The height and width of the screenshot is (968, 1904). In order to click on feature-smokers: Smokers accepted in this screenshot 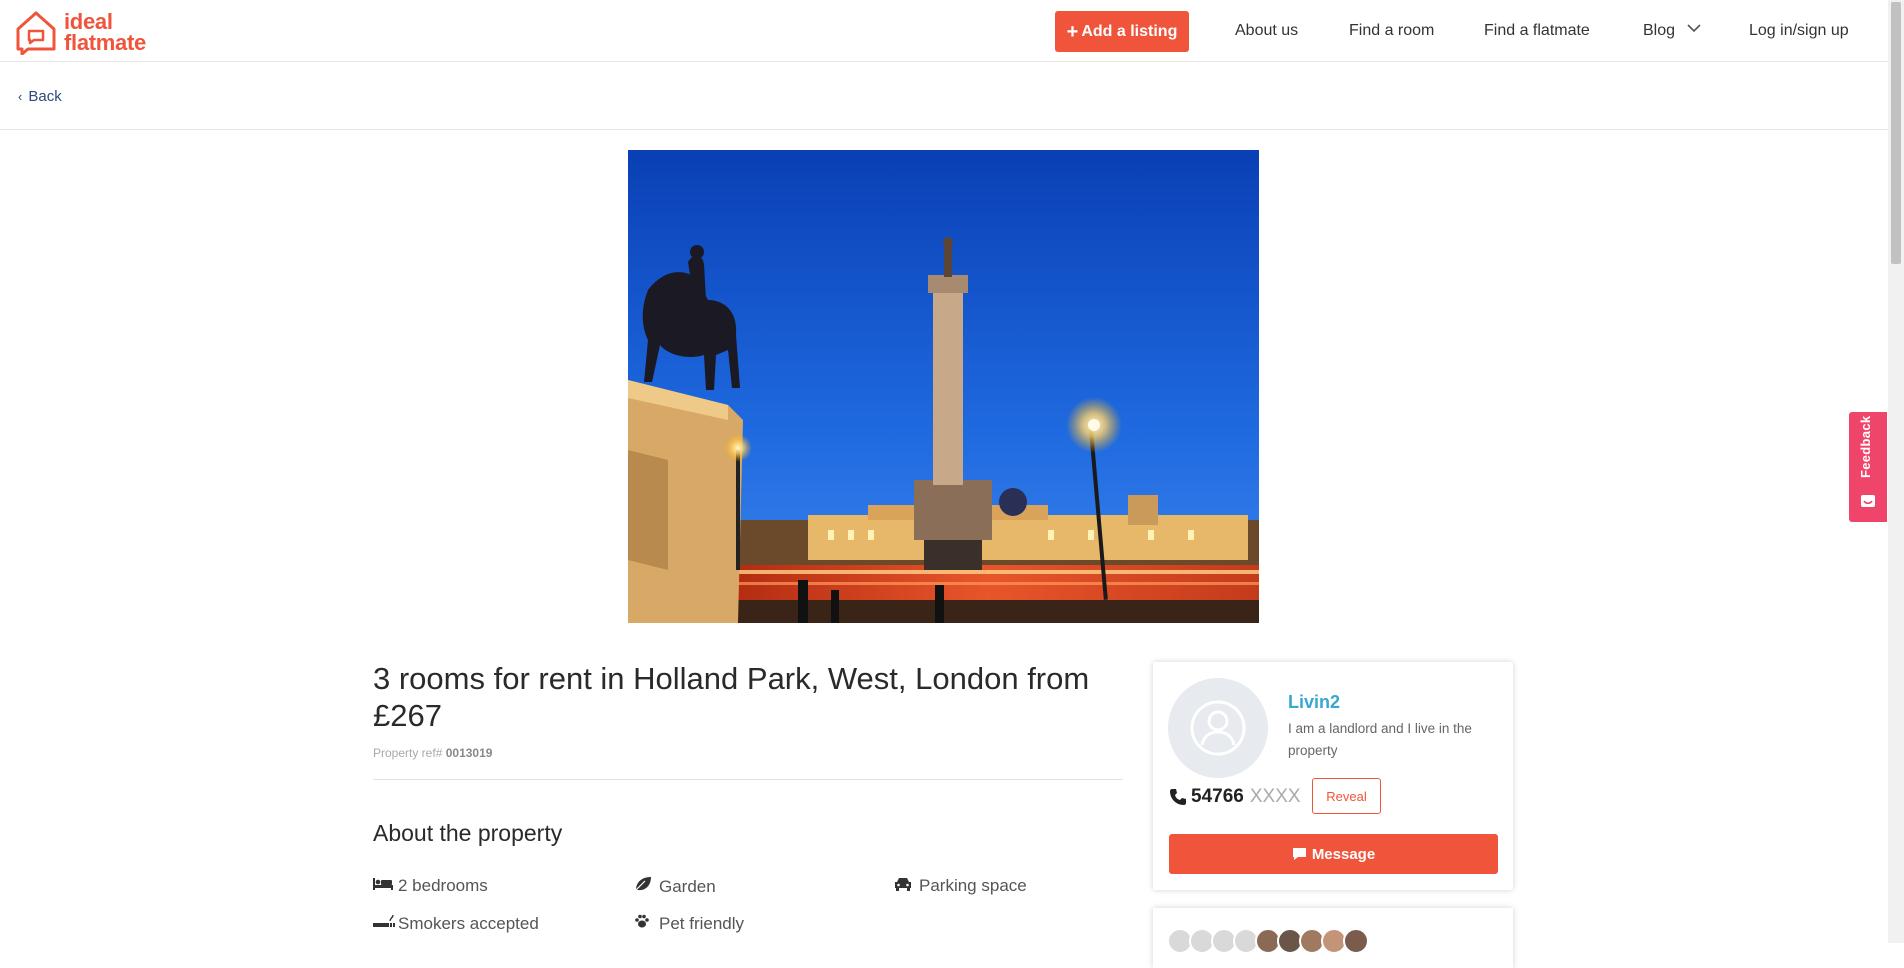, I will do `click(456, 923)`.